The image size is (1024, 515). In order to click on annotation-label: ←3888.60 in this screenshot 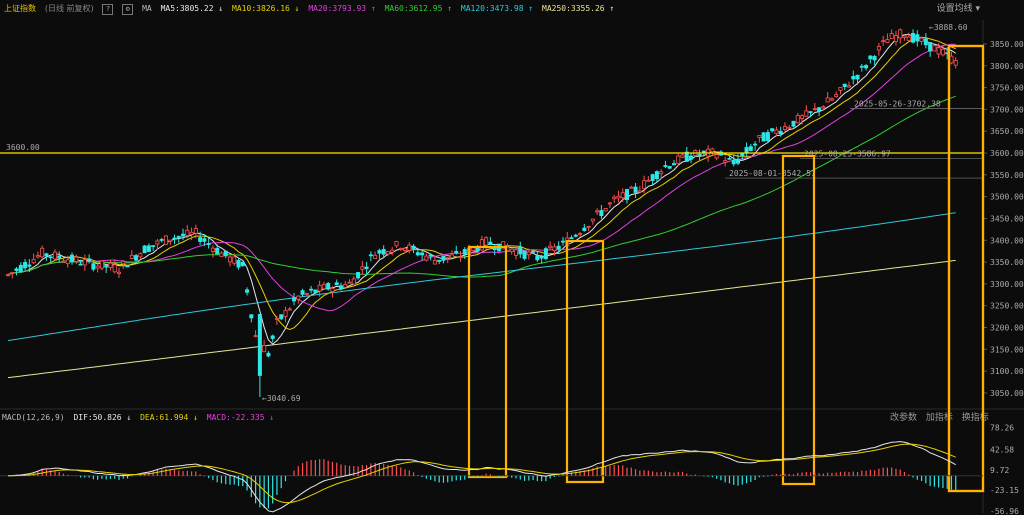, I will do `click(948, 27)`.